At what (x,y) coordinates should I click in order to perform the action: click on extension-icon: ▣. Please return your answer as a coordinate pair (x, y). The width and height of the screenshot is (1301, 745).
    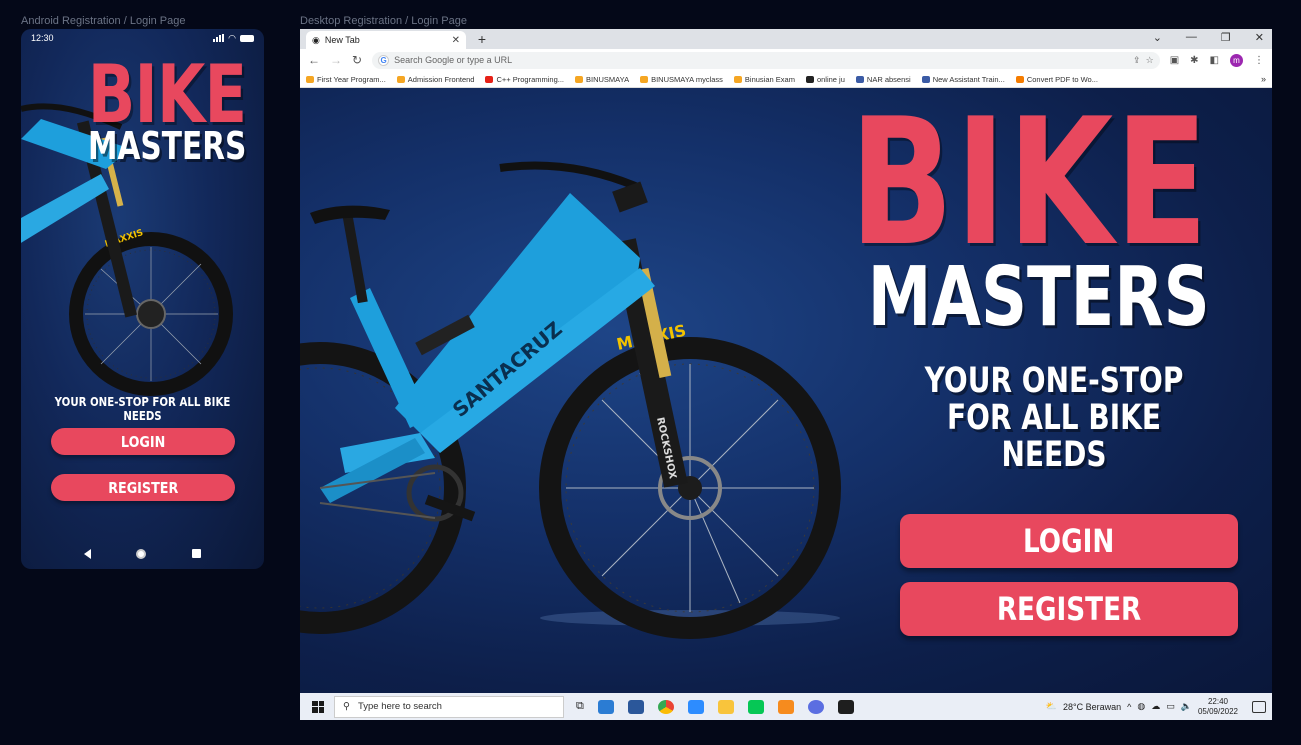
    Looking at the image, I should click on (1174, 60).